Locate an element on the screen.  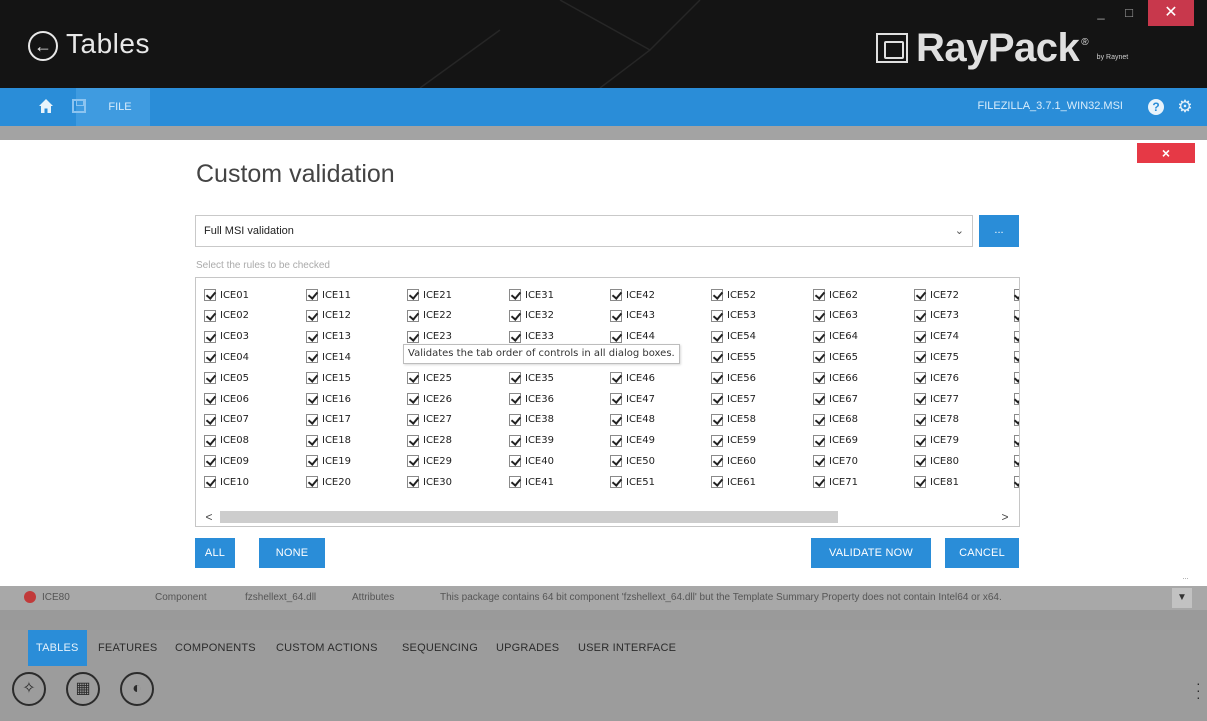
minimize-button: _ is located at coordinates (1101, 13).